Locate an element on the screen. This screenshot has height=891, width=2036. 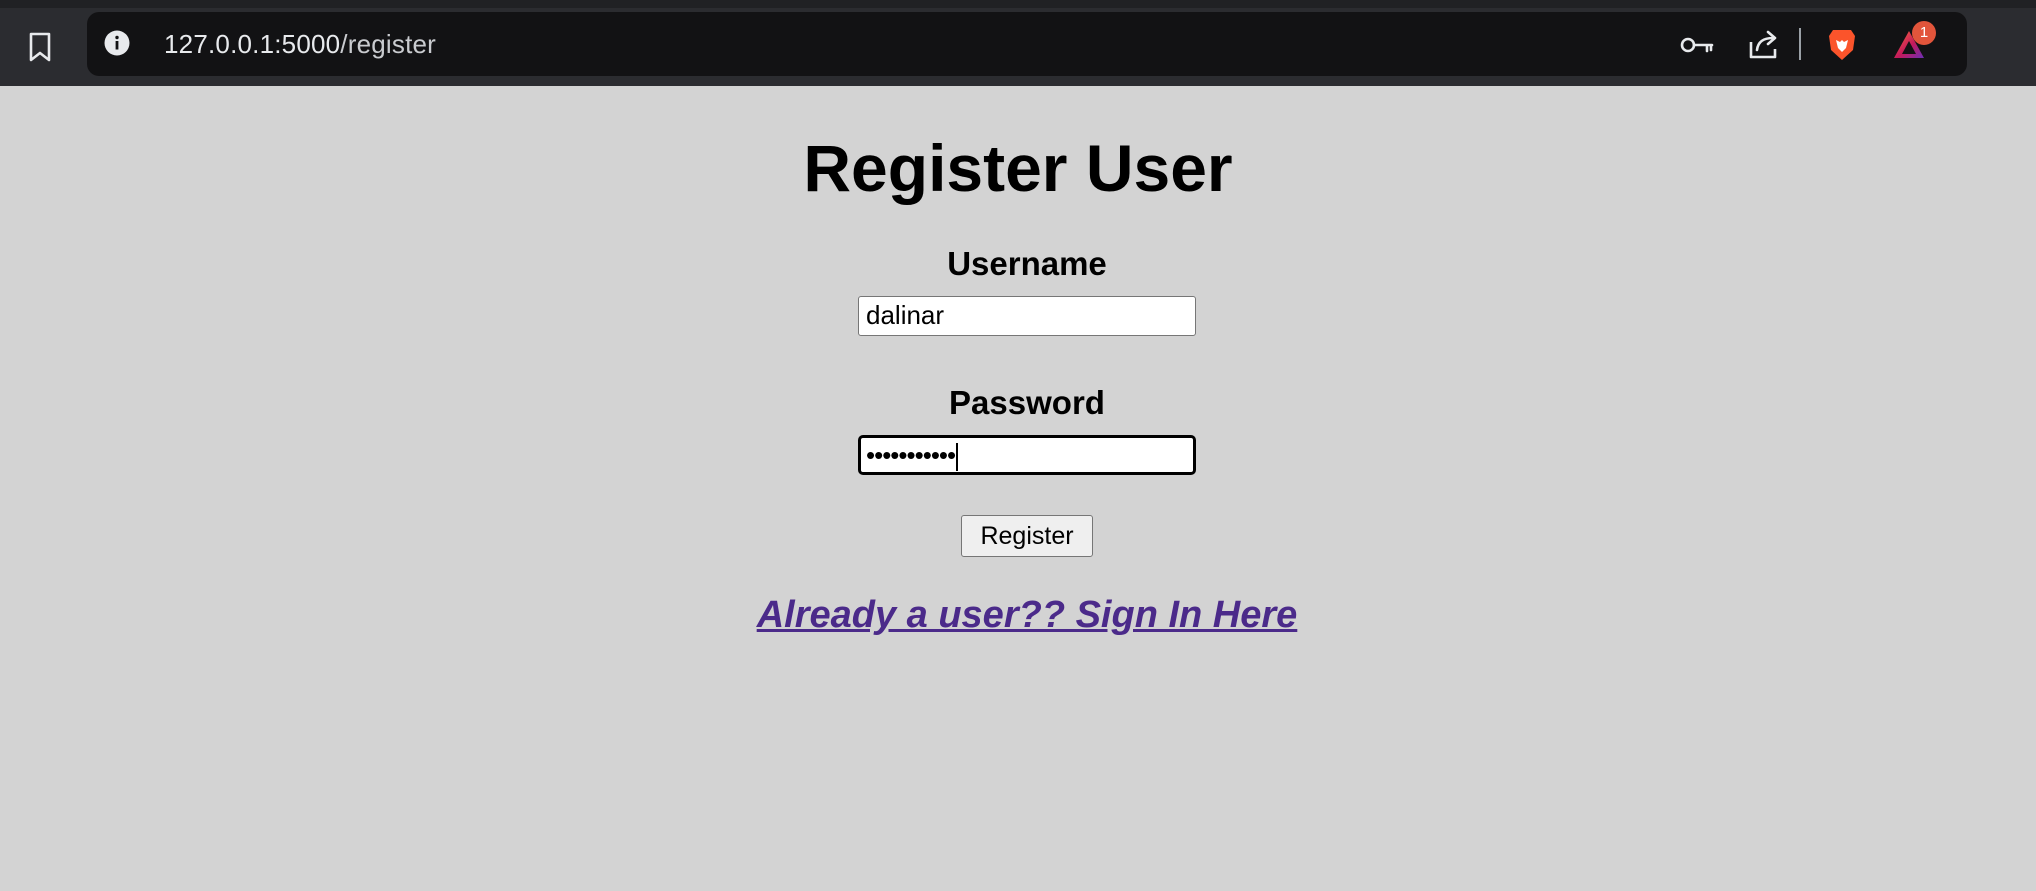
register-button: Register is located at coordinates (1027, 536).